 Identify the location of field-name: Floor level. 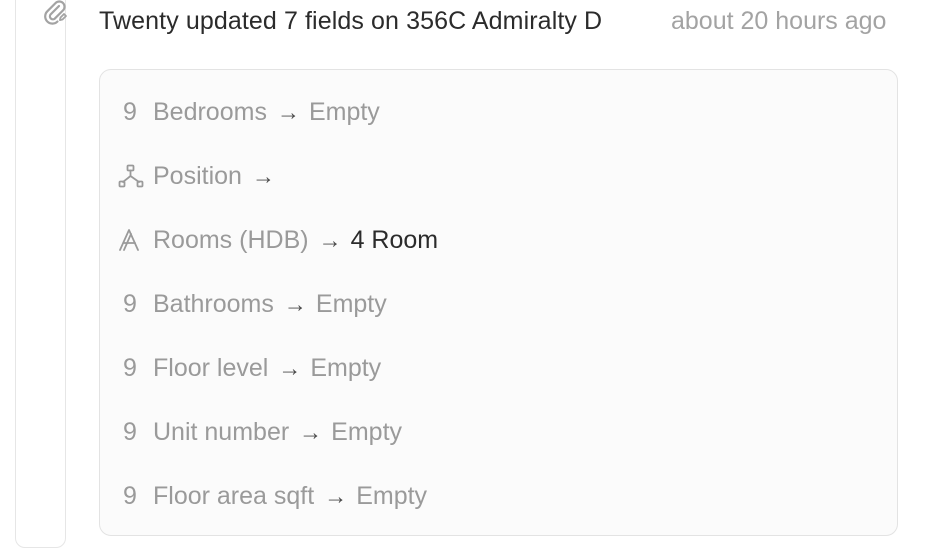
(211, 367).